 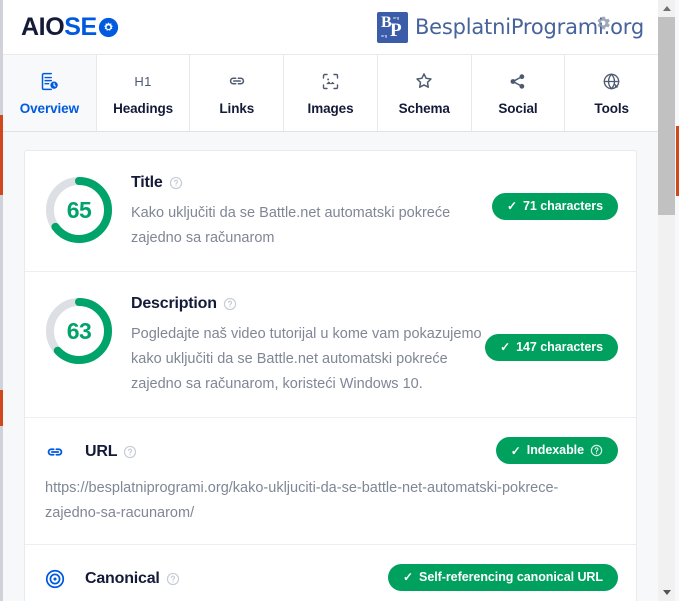 What do you see at coordinates (374, 304) in the screenshot?
I see `description-heading-row: Description` at bounding box center [374, 304].